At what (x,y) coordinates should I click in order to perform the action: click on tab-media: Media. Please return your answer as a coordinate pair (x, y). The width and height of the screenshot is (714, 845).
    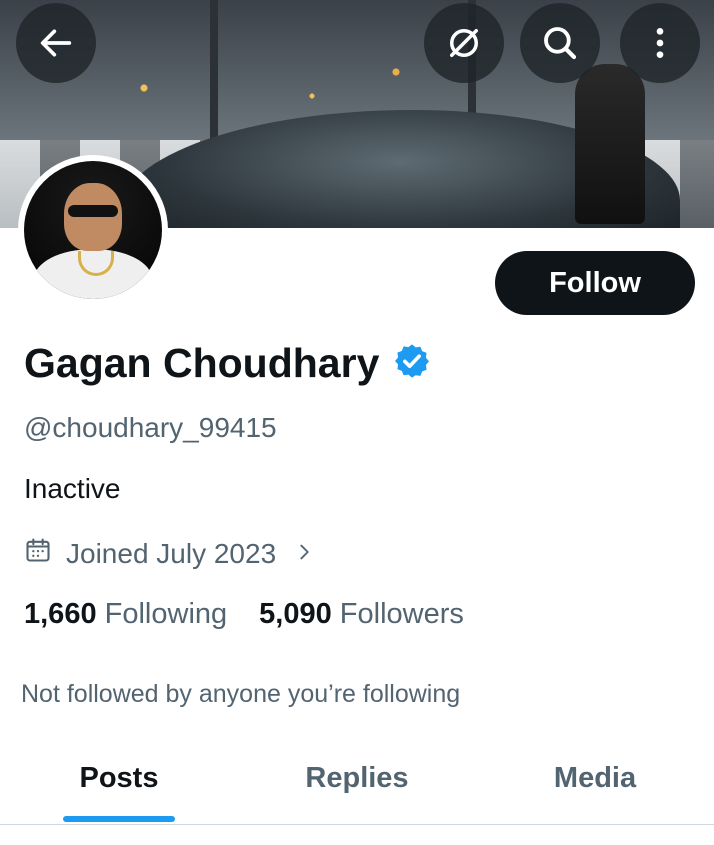
    Looking at the image, I should click on (595, 782).